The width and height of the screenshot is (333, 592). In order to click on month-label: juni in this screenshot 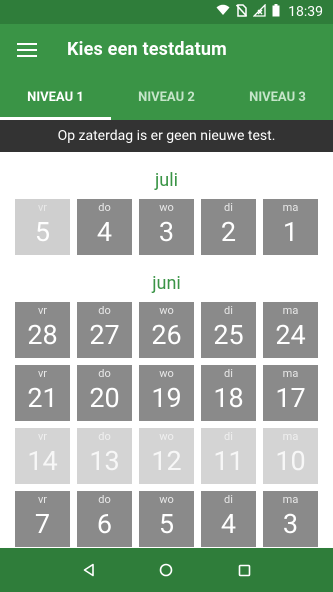, I will do `click(166, 283)`.